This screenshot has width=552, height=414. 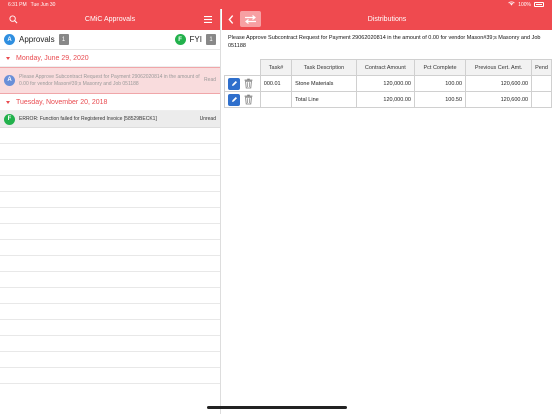 I want to click on tab-fyi-label: FYI, so click(x=195, y=39).